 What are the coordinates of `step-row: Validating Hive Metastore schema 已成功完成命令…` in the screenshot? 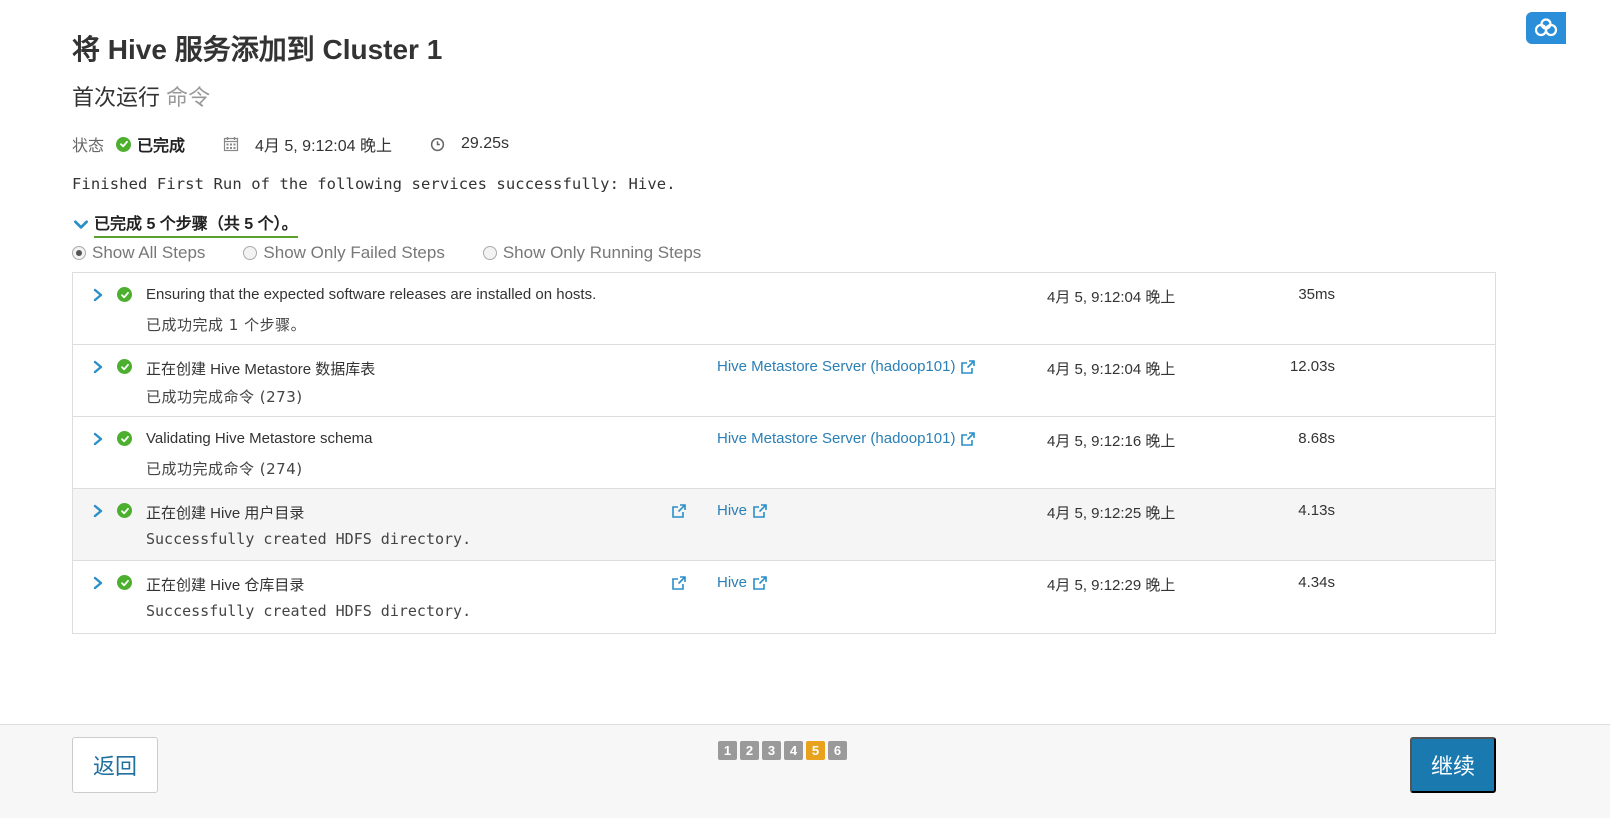 It's located at (784, 453).